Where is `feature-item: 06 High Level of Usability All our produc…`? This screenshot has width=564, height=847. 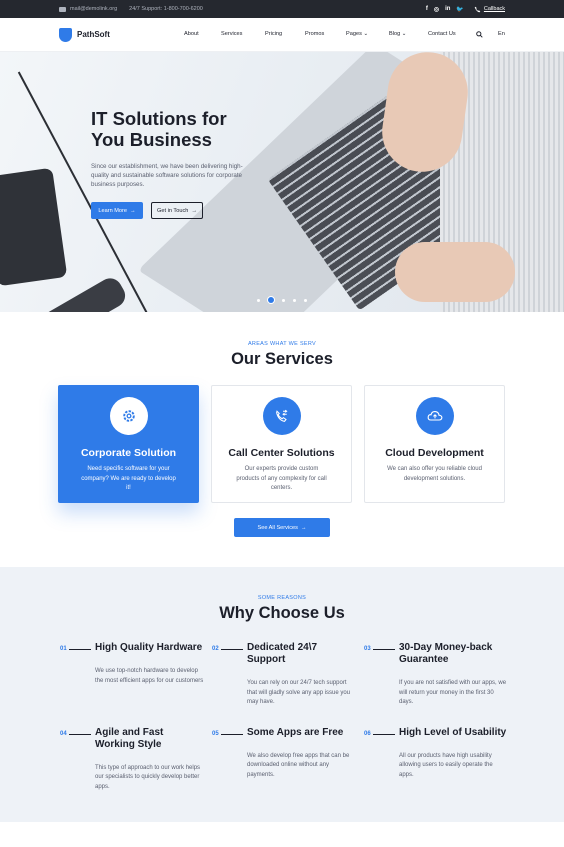 feature-item: 06 High Level of Usability All our produc… is located at coordinates (437, 760).